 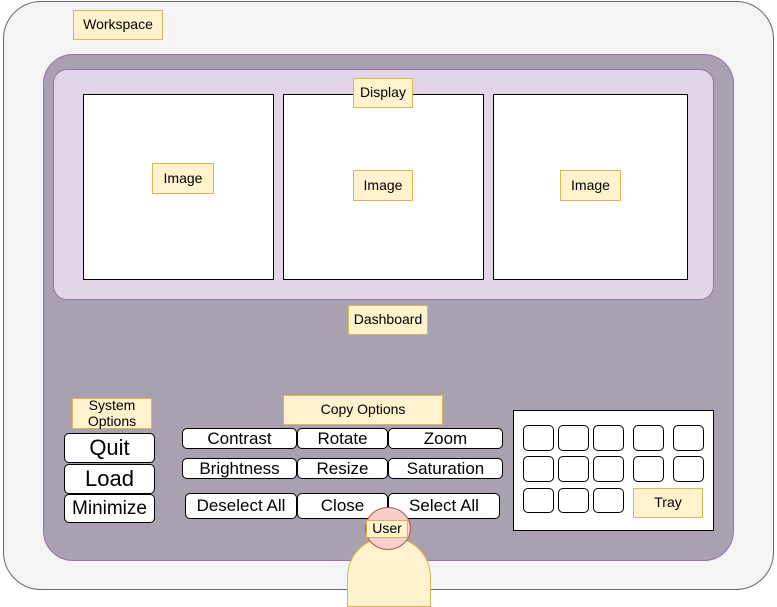 What do you see at coordinates (383, 93) in the screenshot?
I see `display-label: Display` at bounding box center [383, 93].